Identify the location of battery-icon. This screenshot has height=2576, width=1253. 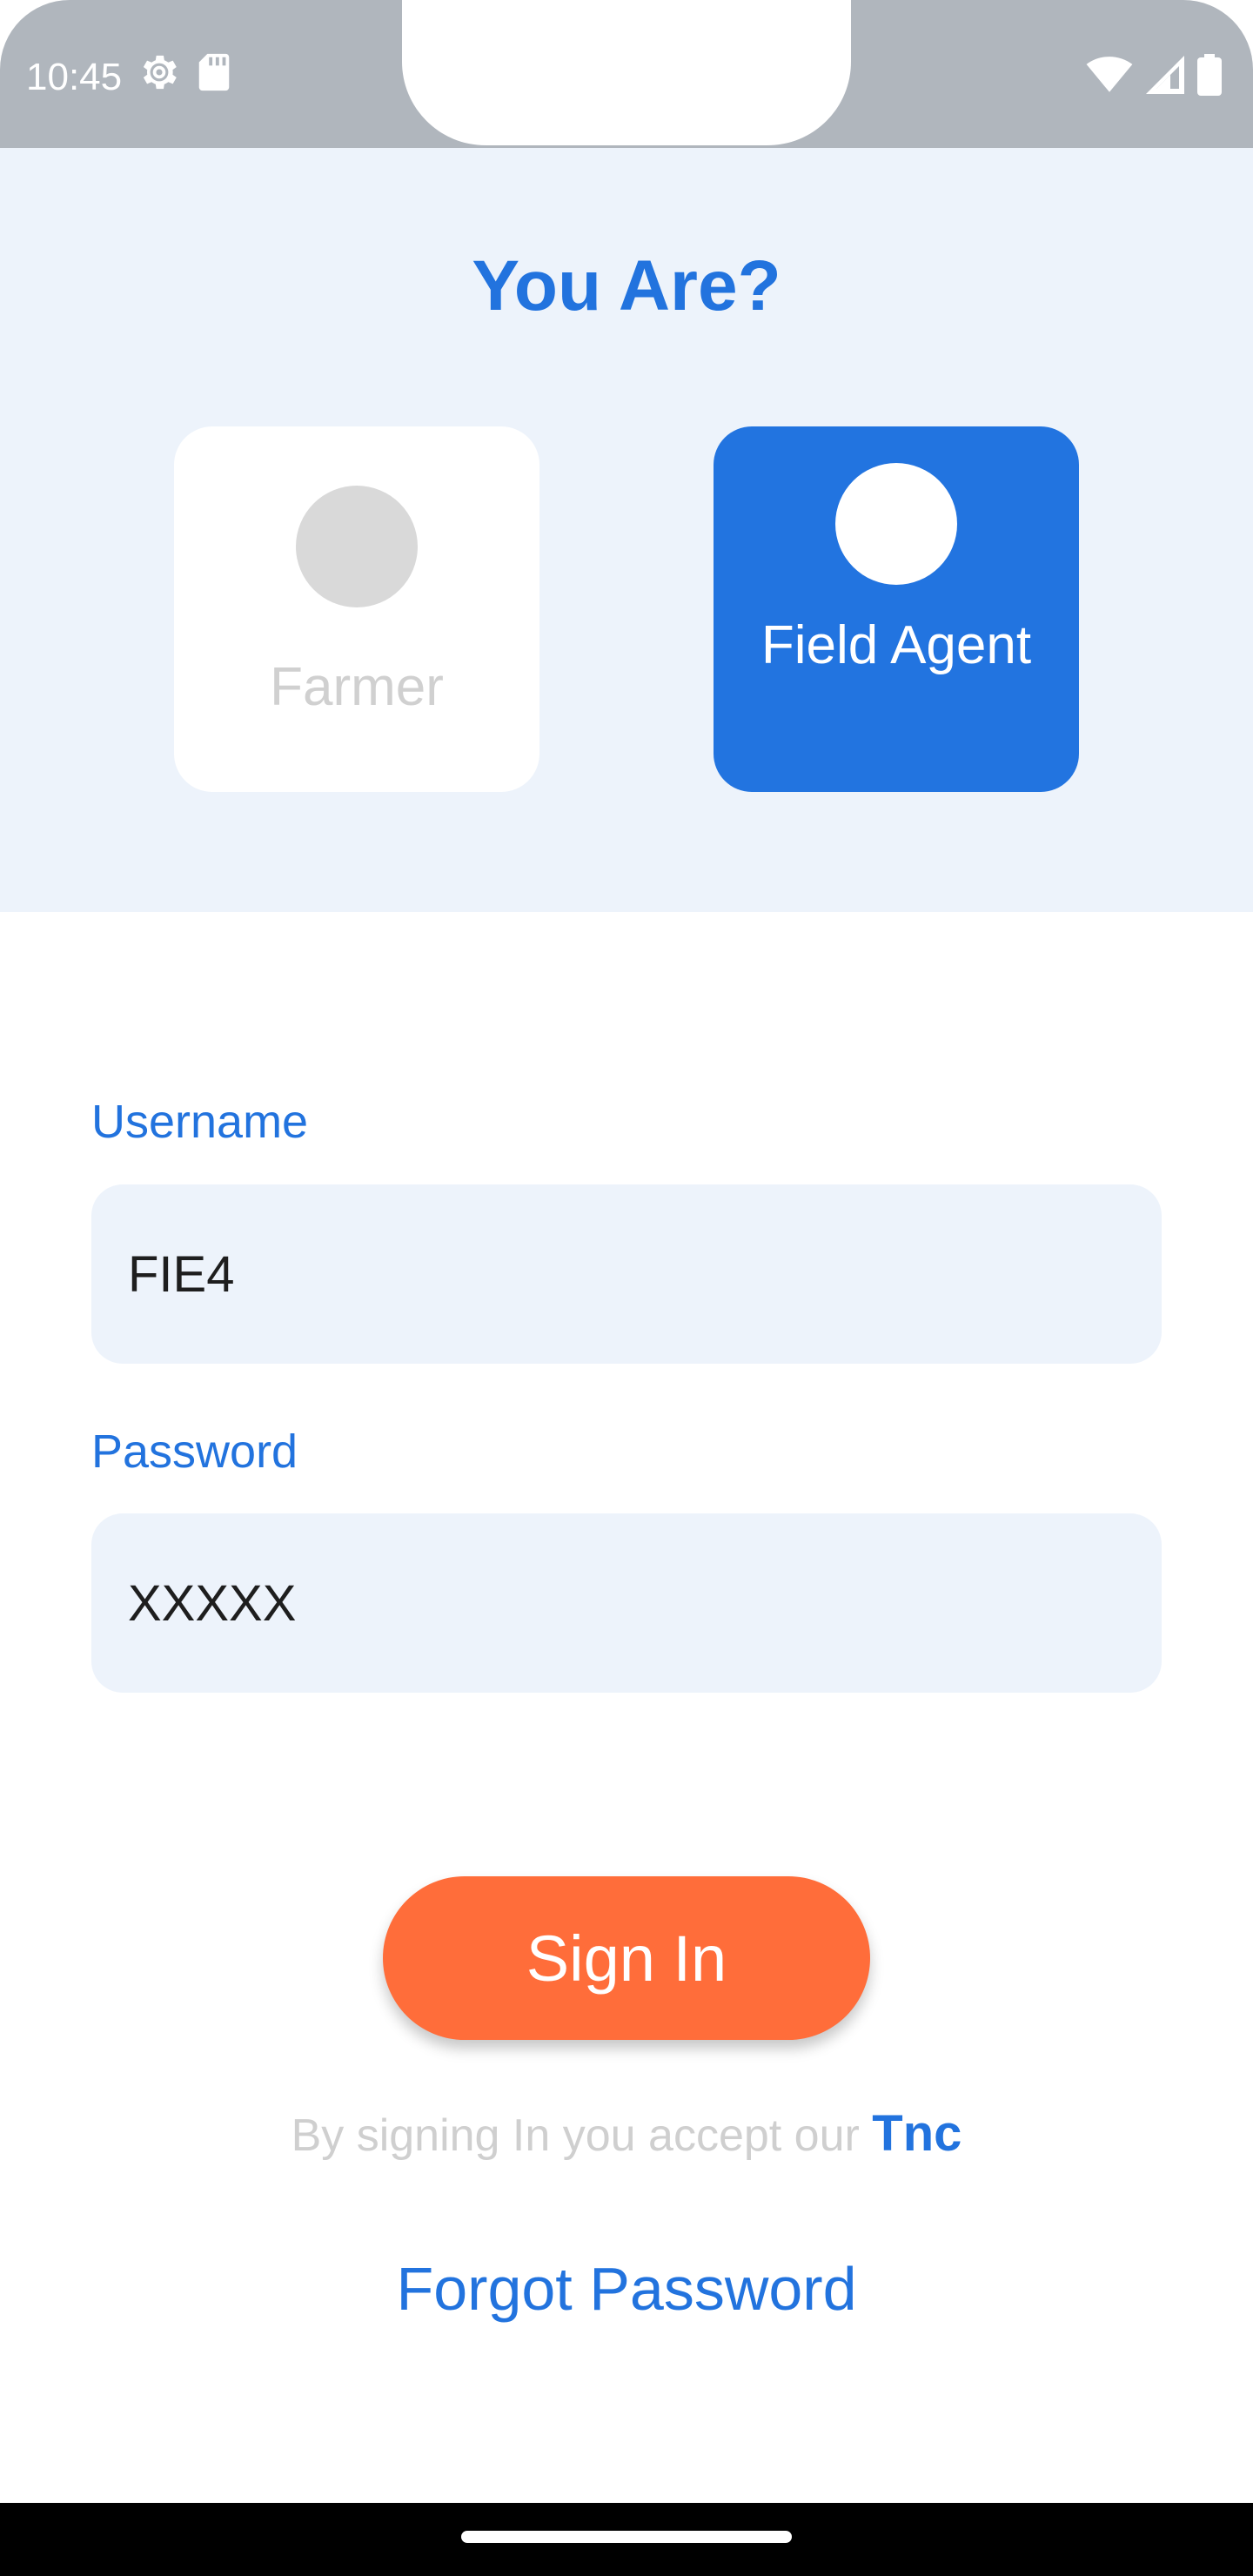
(1209, 77).